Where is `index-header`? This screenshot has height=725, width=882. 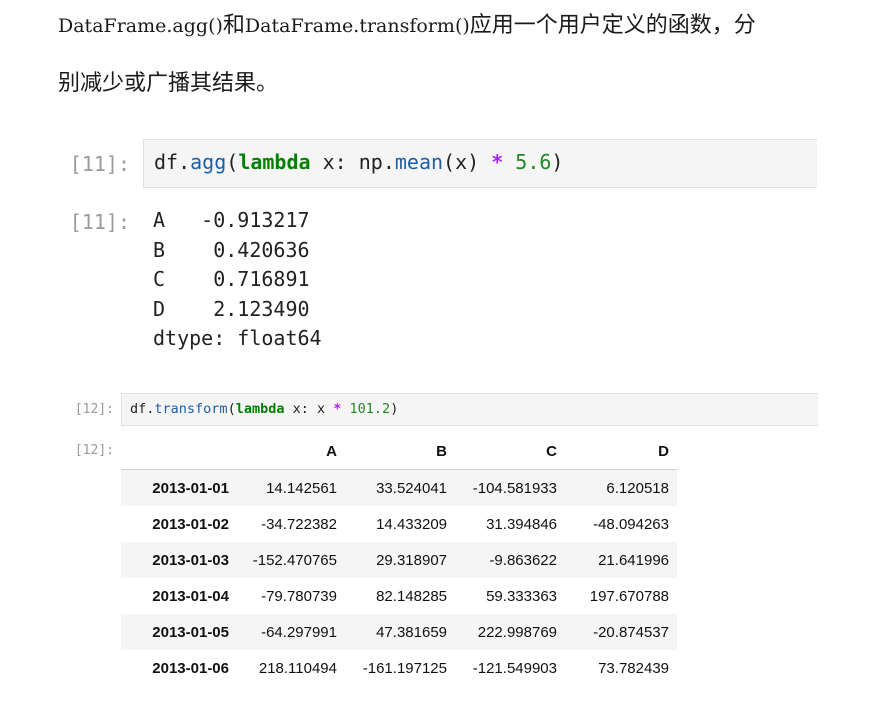
index-header is located at coordinates (179, 451).